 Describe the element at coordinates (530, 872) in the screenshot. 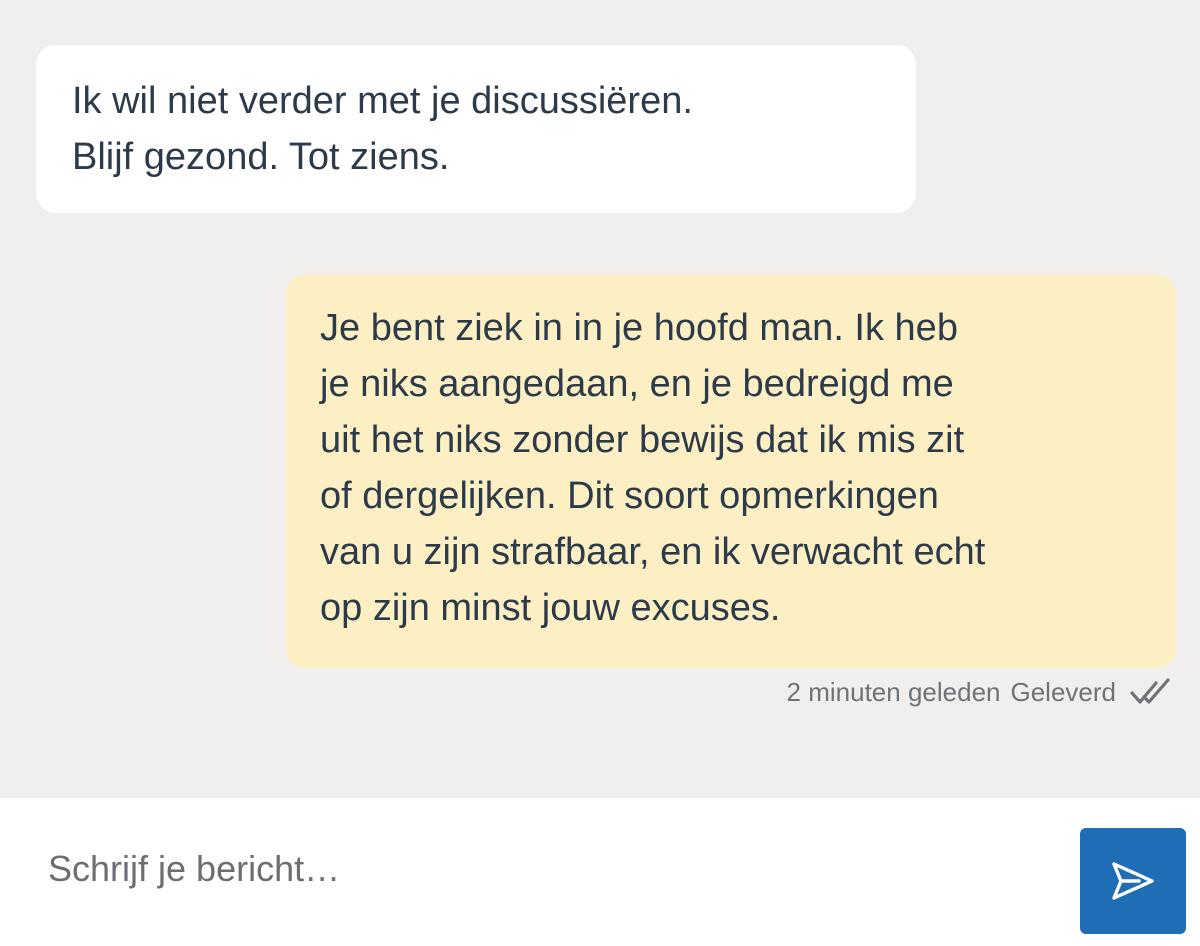

I see `message-input` at that location.